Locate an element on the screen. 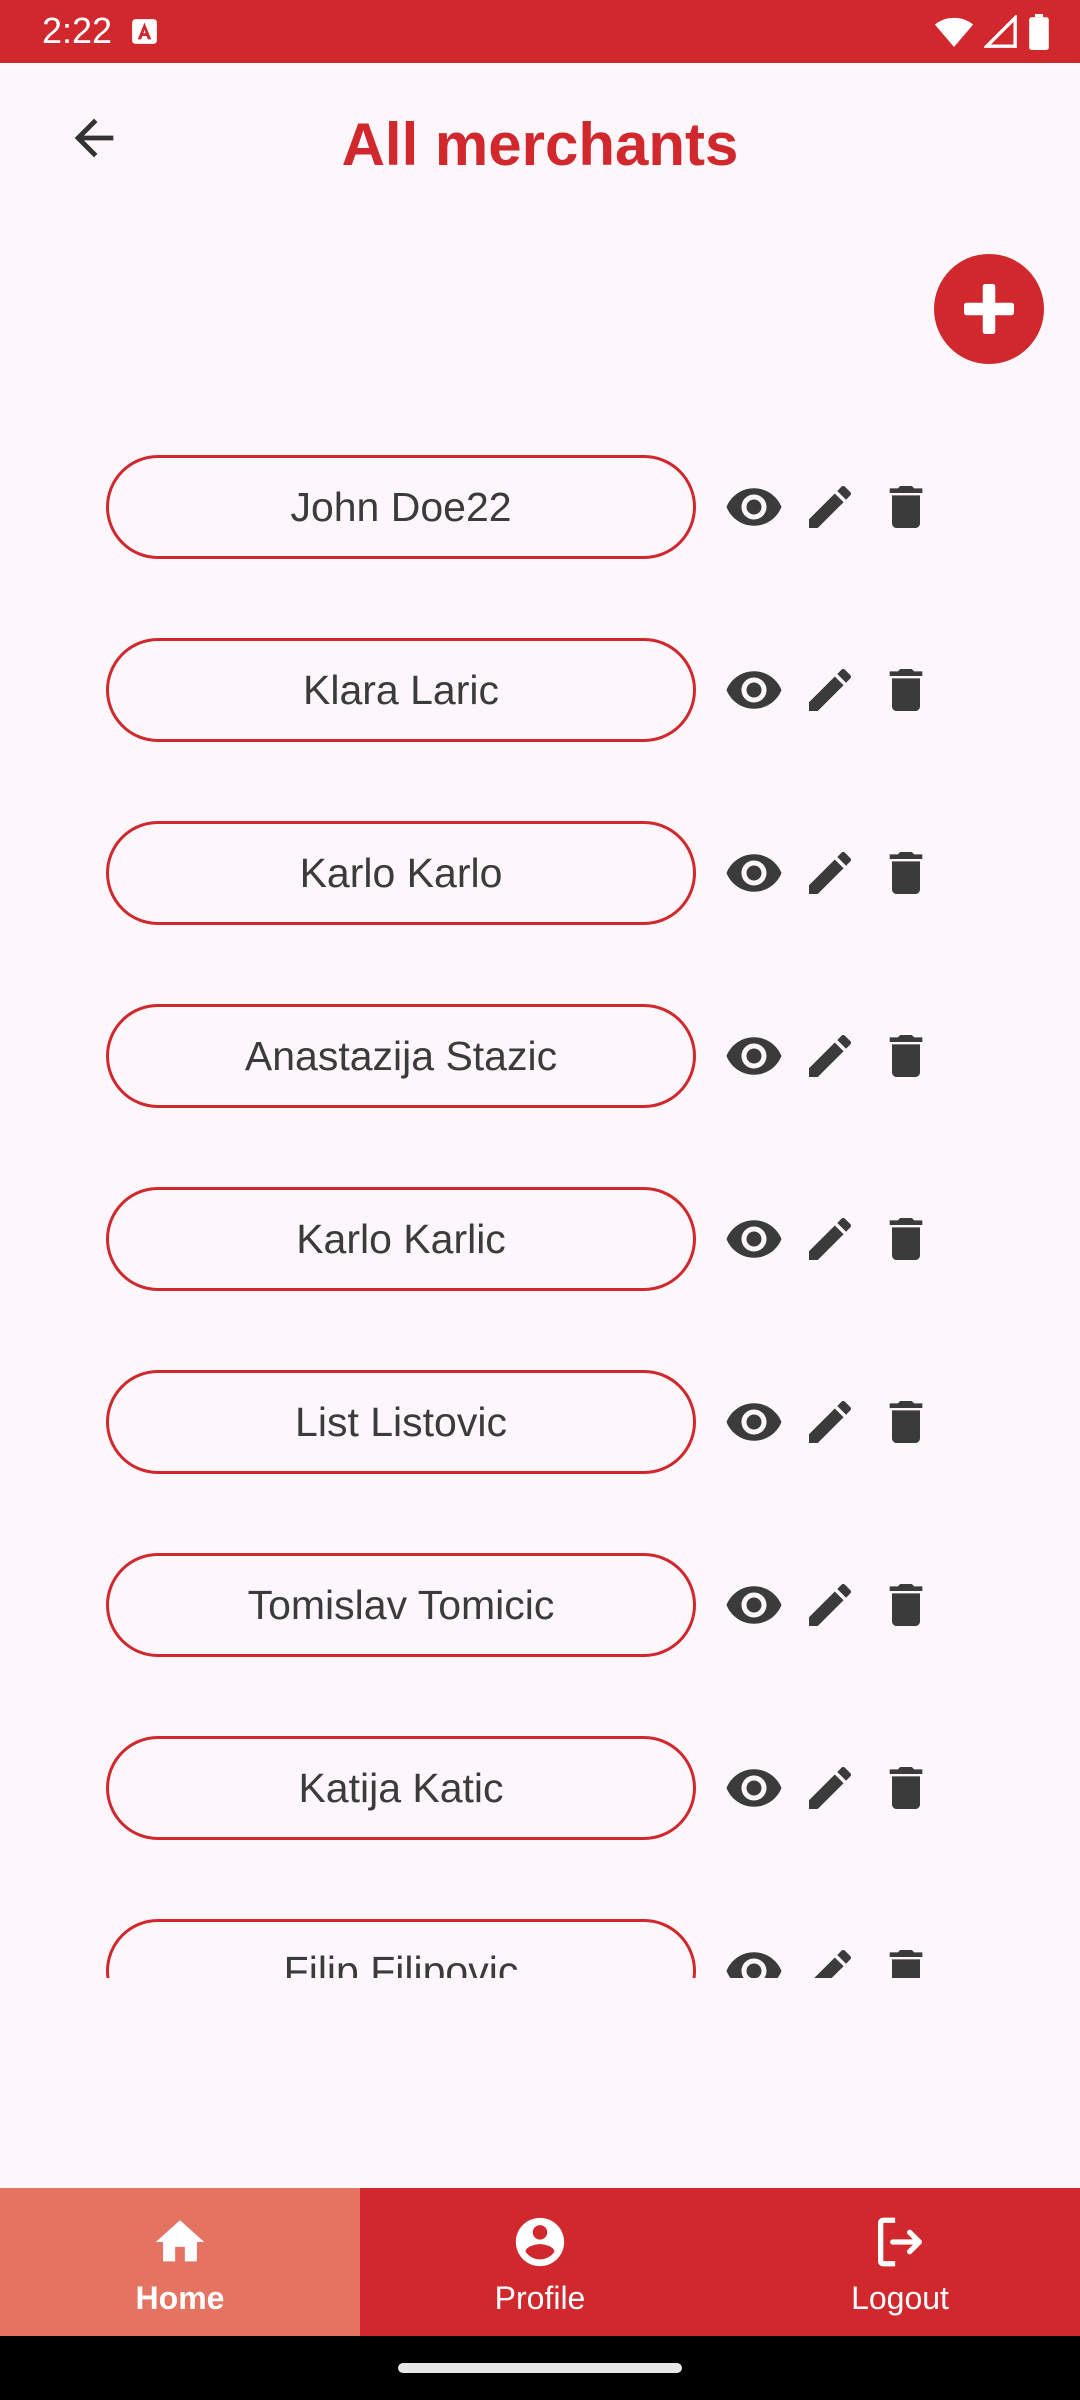 The height and width of the screenshot is (2400, 1080). merchant-name-button: John Doe22 is located at coordinates (401, 507).